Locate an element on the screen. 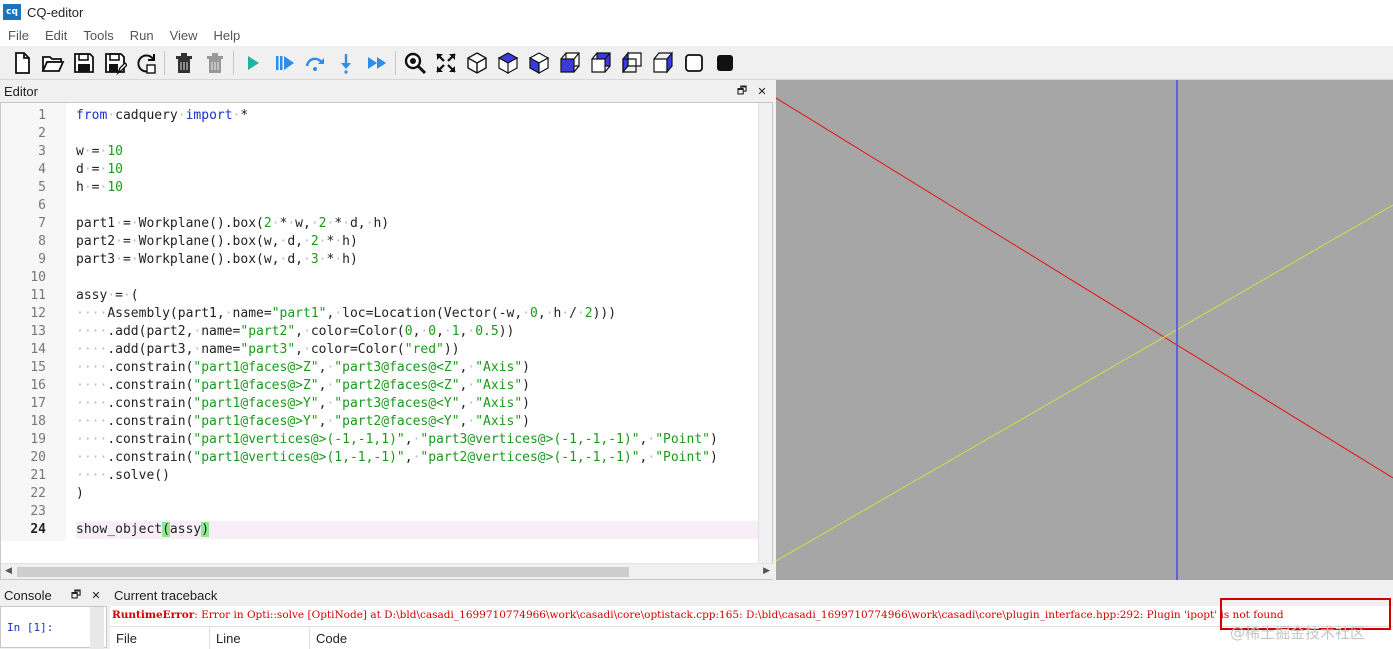 Image resolution: width=1393 pixels, height=649 pixels. menu-help: Help is located at coordinates (227, 35).